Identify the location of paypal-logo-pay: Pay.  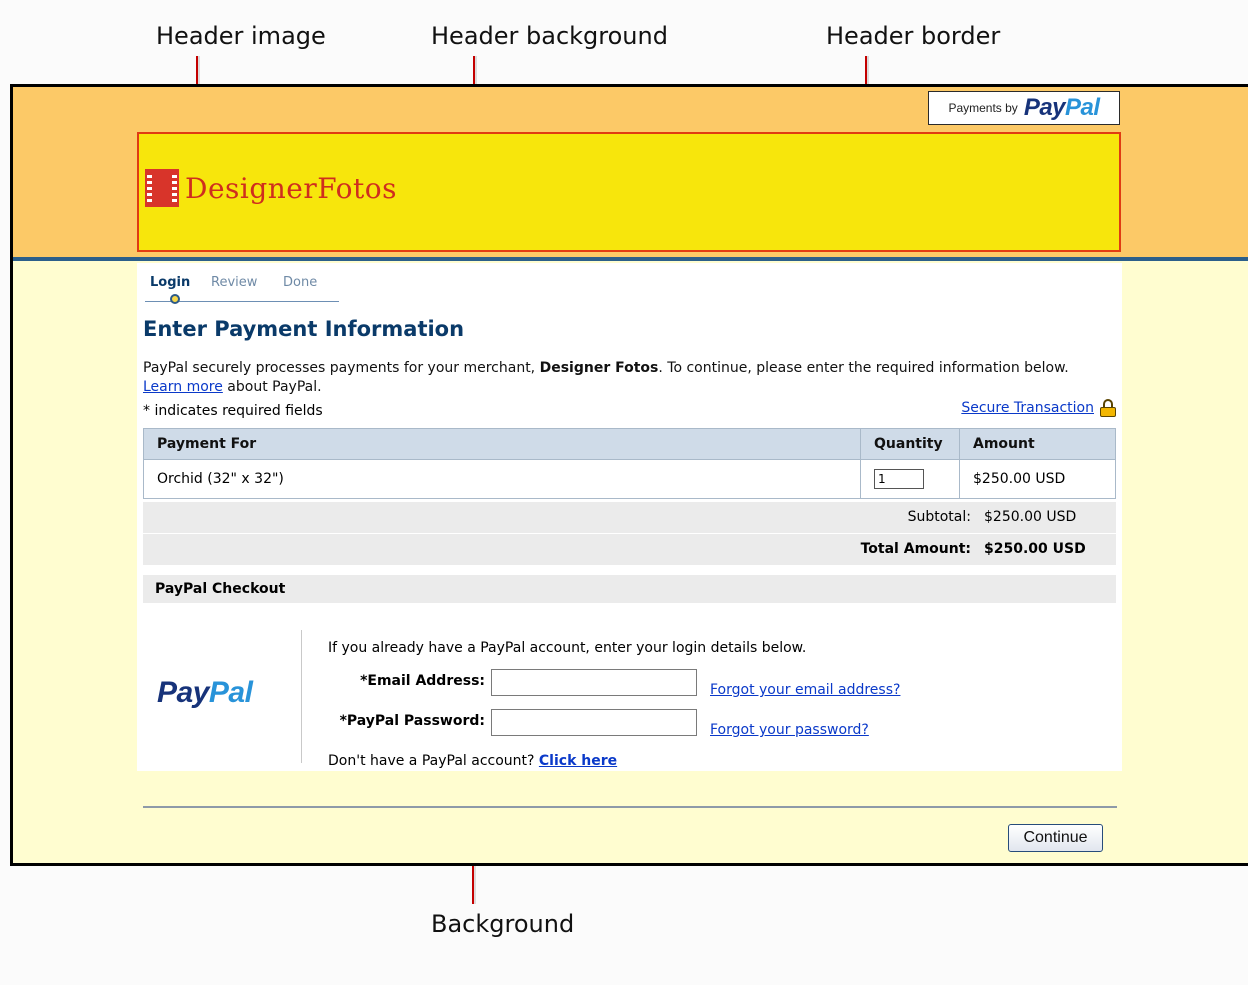
(1044, 107).